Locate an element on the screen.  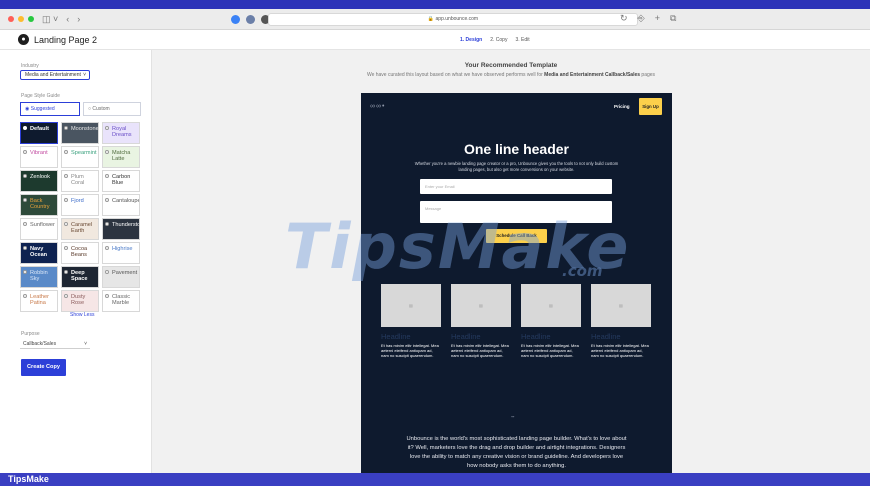
style-tile-label: Fjord is located at coordinates (77, 201).